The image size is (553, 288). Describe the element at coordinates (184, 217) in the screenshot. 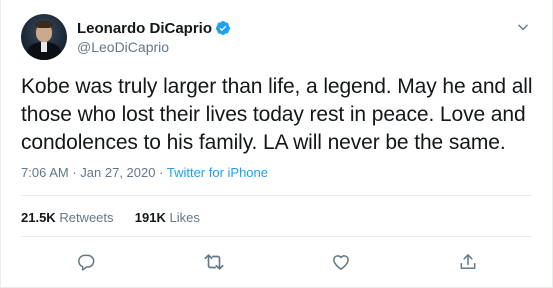

I see `likes-label: Likes` at that location.